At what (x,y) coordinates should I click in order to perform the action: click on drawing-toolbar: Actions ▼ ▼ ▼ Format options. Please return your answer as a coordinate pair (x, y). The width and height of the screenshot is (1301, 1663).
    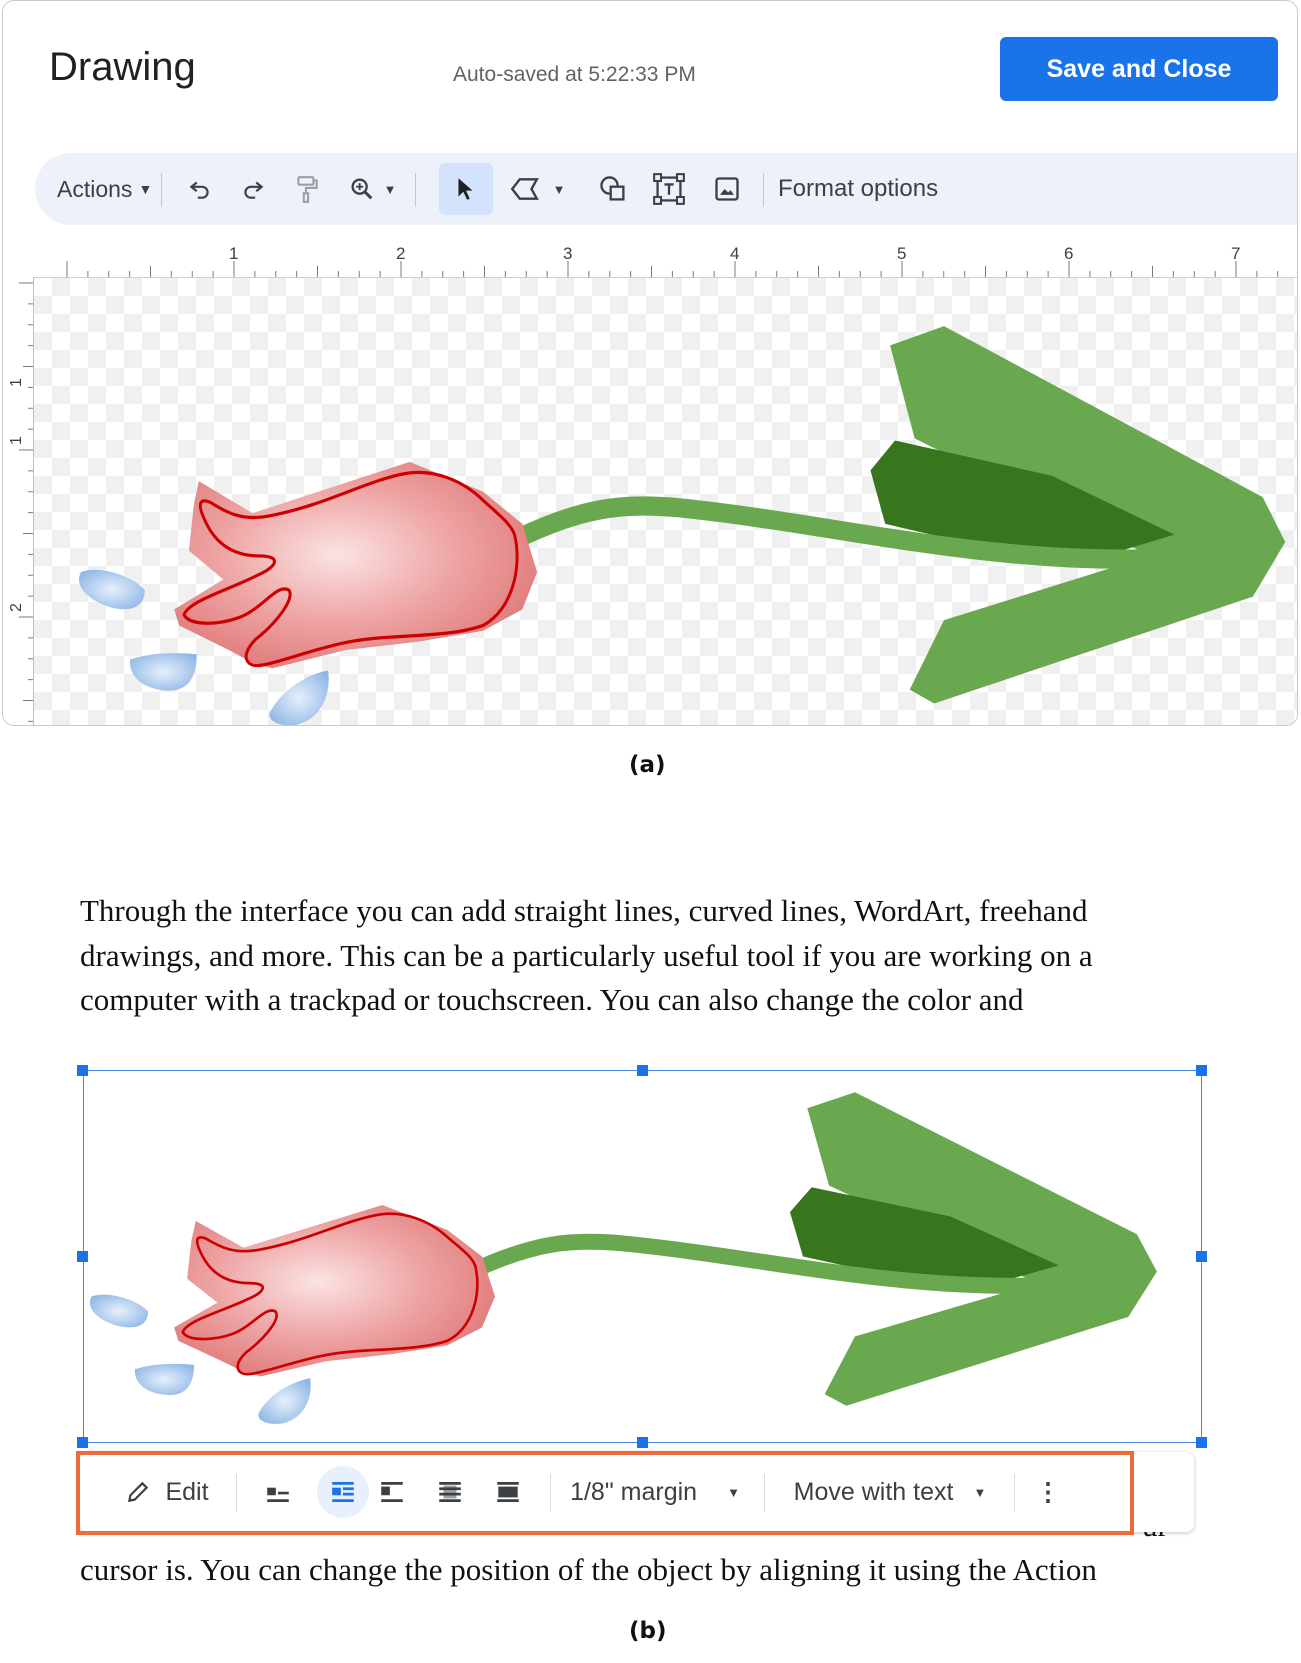
    Looking at the image, I should click on (666, 189).